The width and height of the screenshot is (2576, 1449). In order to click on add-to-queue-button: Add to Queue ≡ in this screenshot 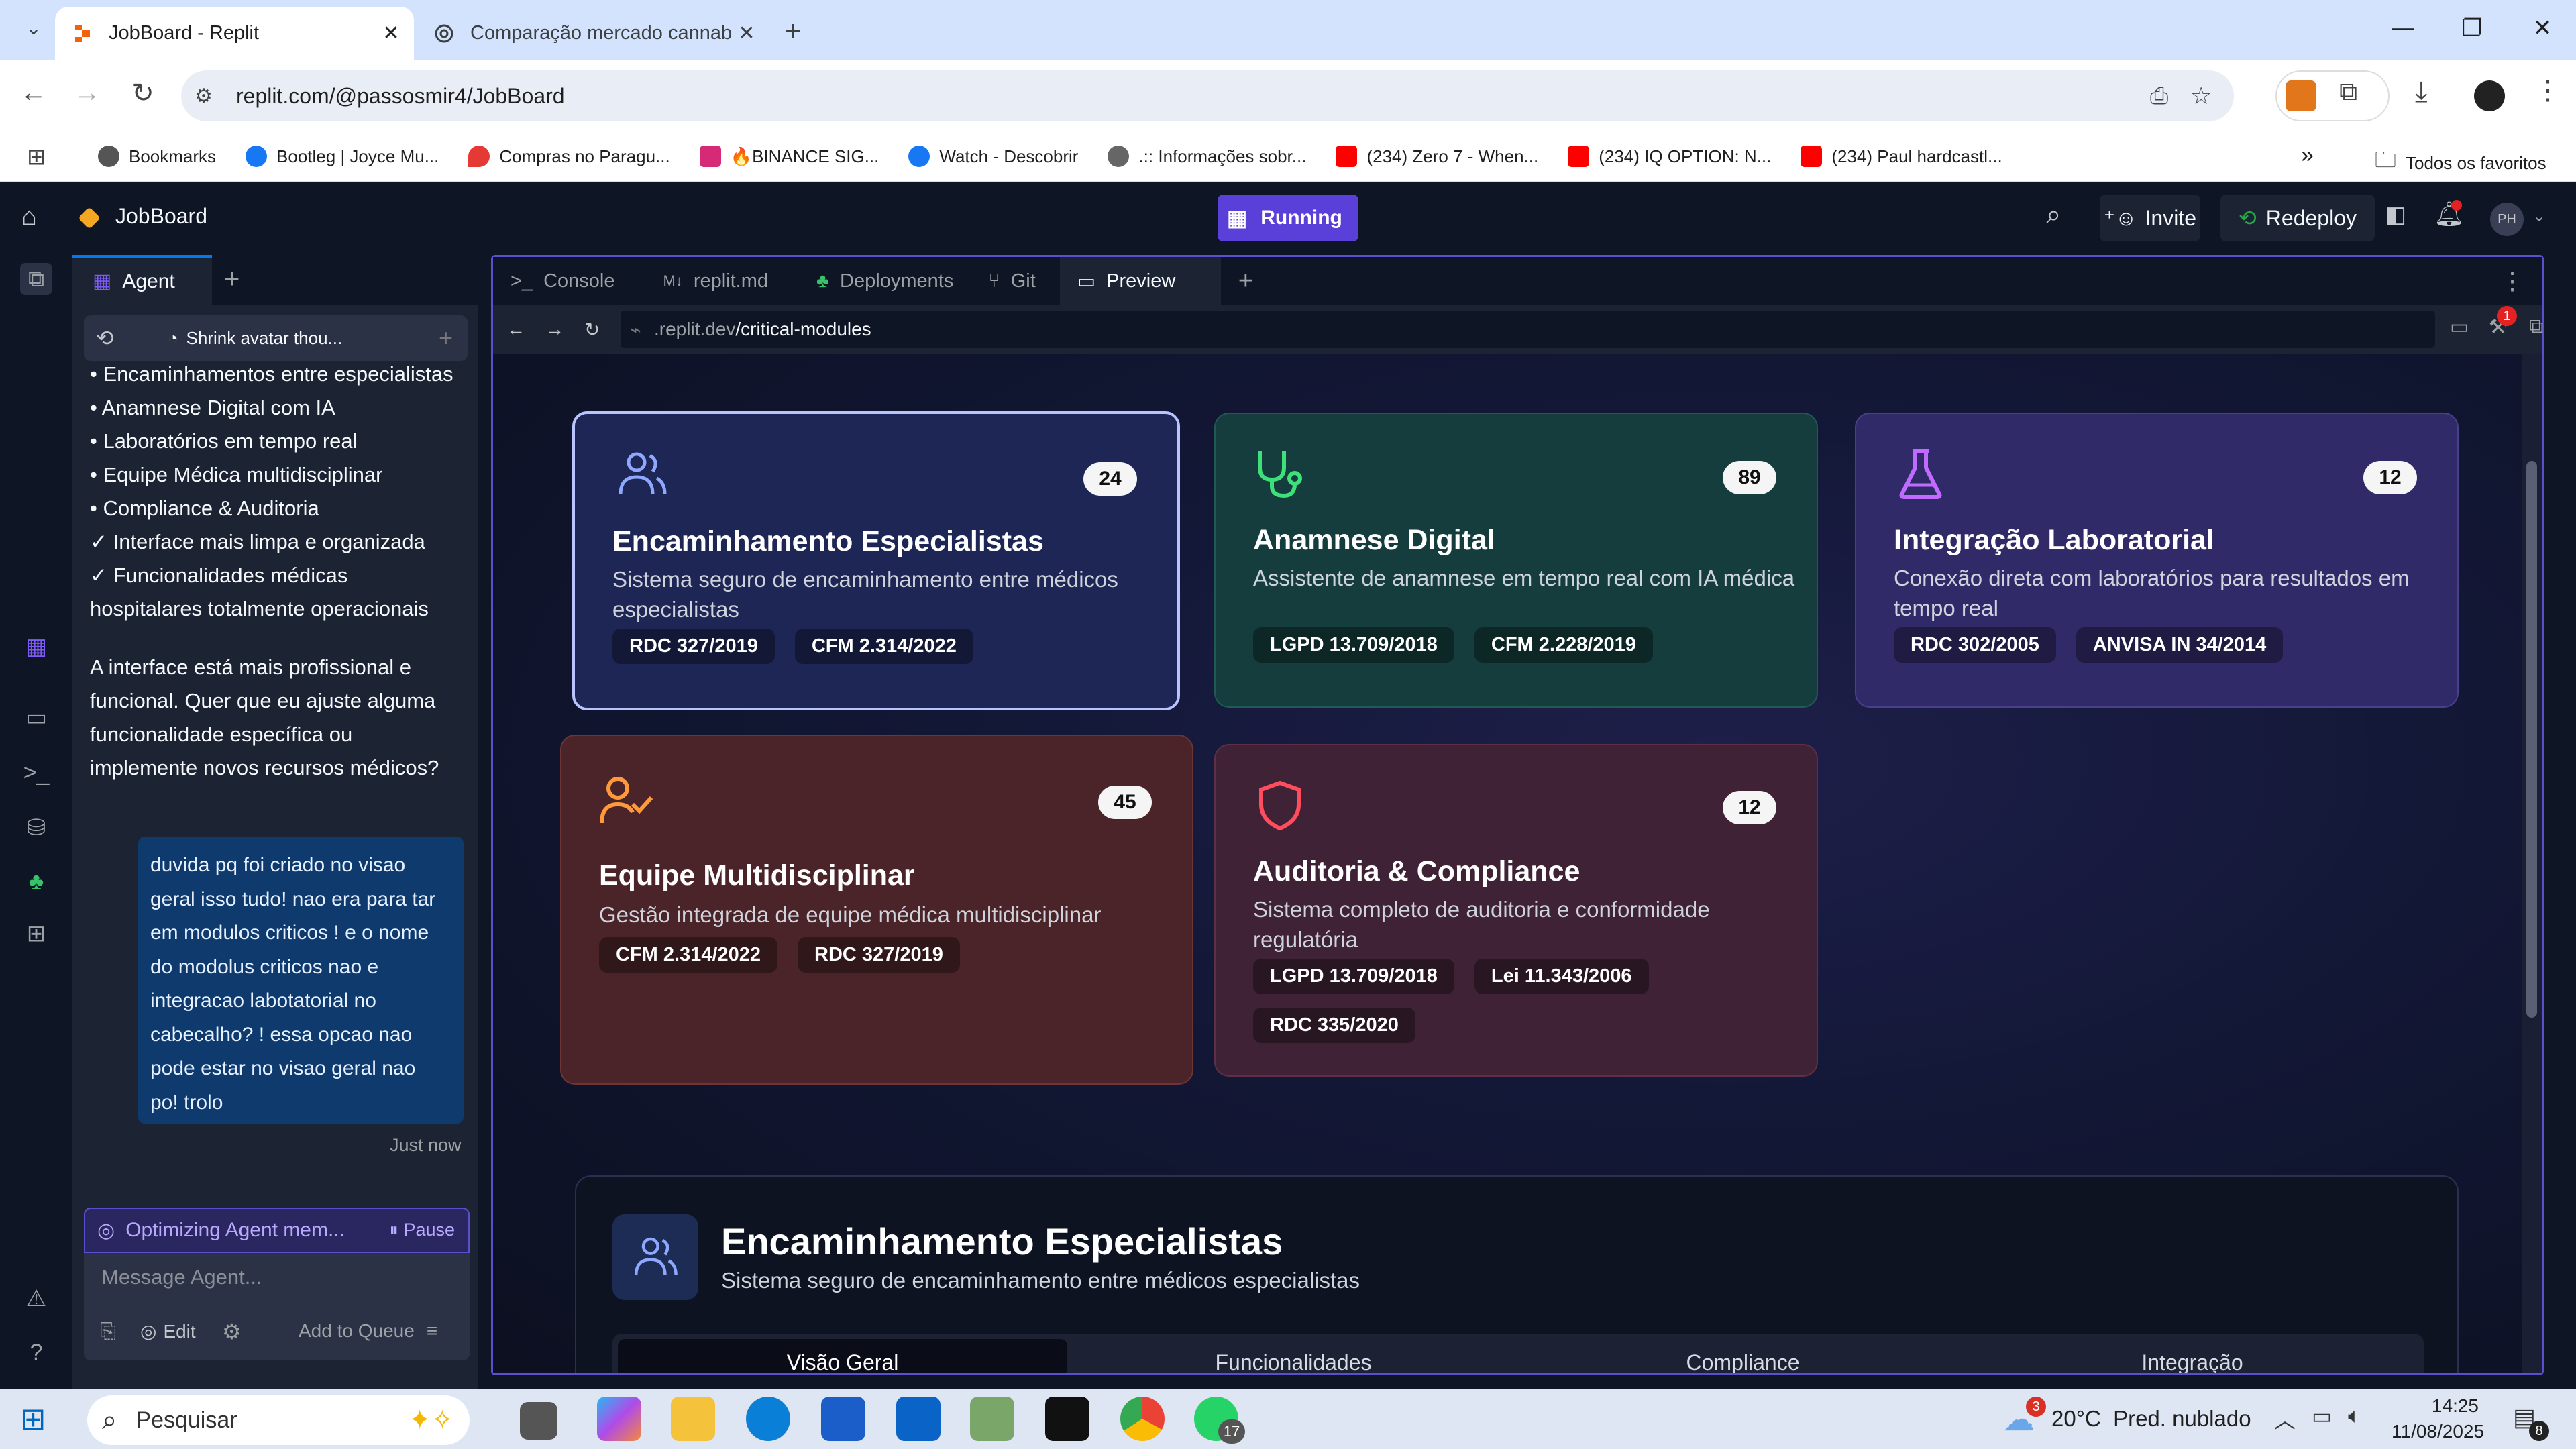, I will do `click(368, 1331)`.